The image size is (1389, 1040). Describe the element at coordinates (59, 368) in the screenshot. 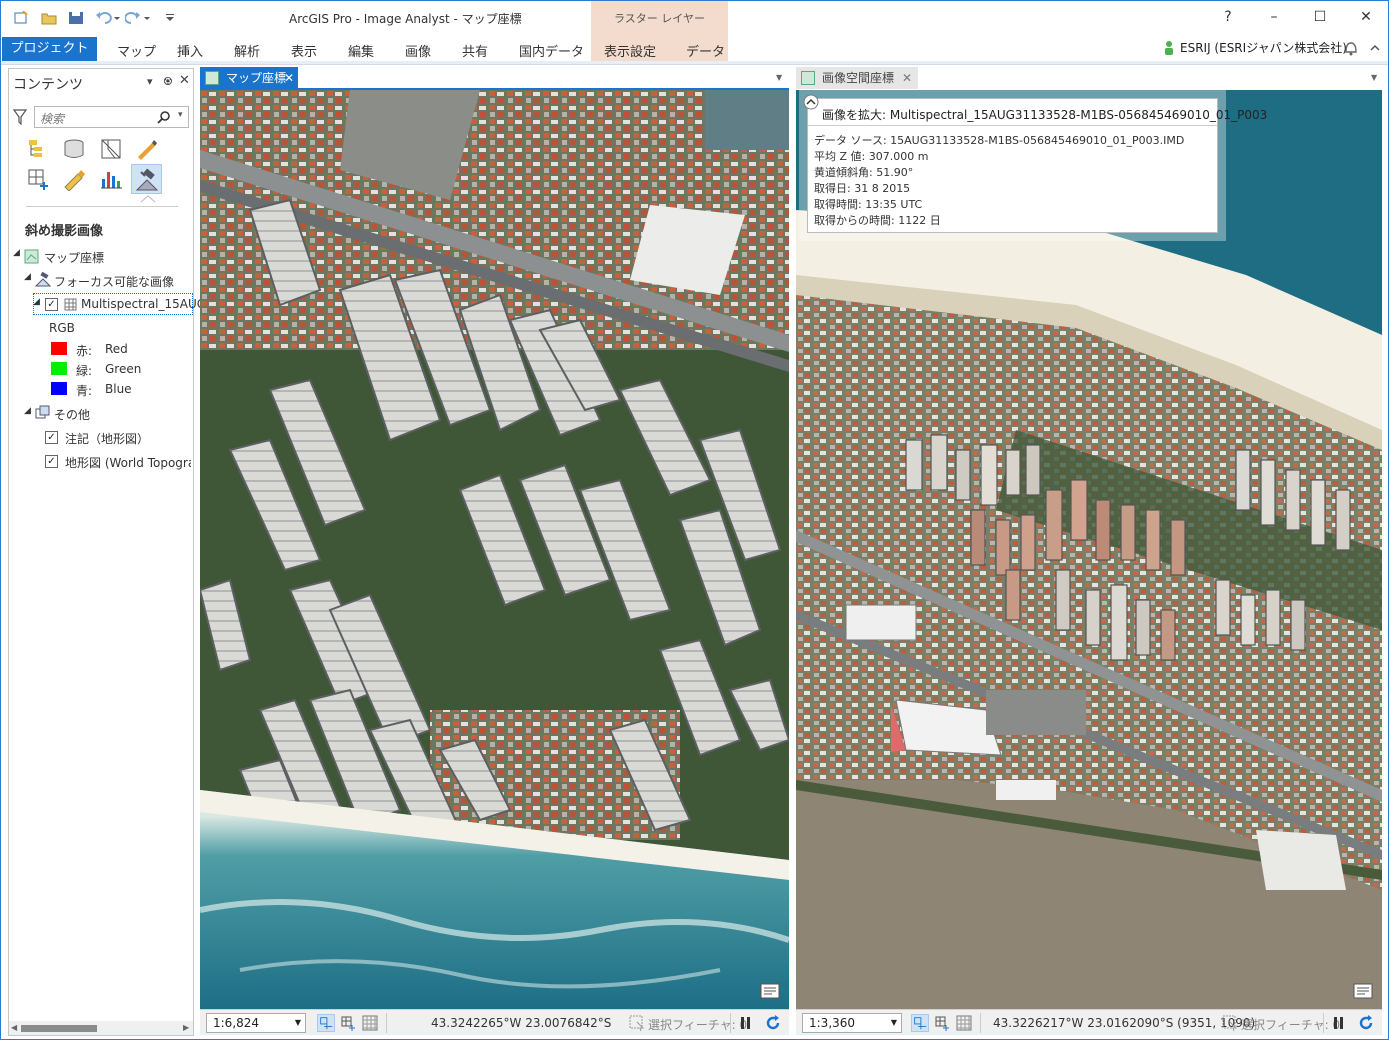

I see `green-swatch` at that location.